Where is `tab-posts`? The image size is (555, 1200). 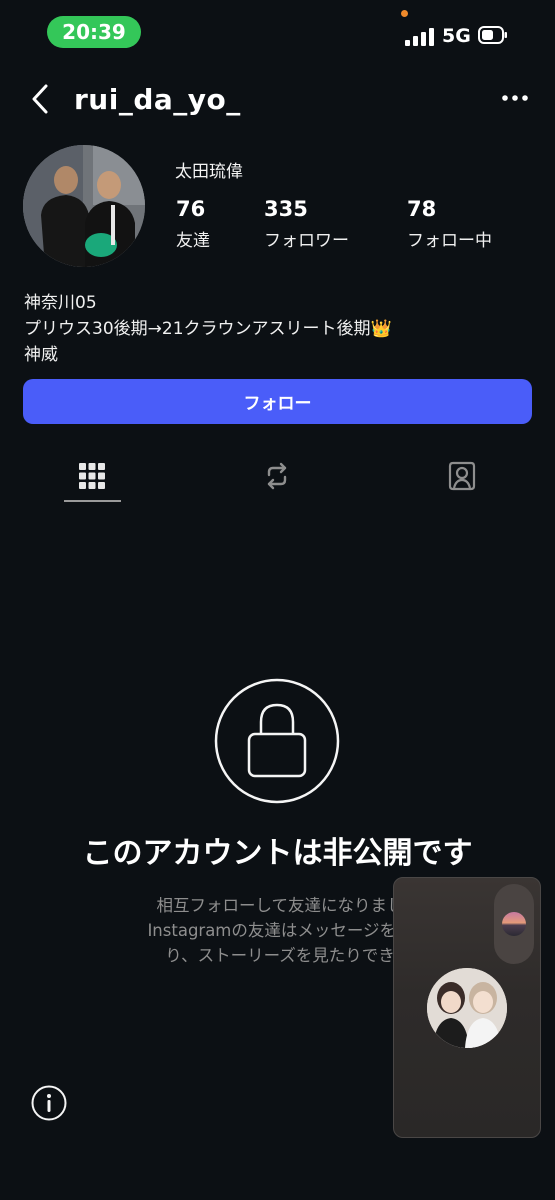
tab-posts is located at coordinates (92, 476).